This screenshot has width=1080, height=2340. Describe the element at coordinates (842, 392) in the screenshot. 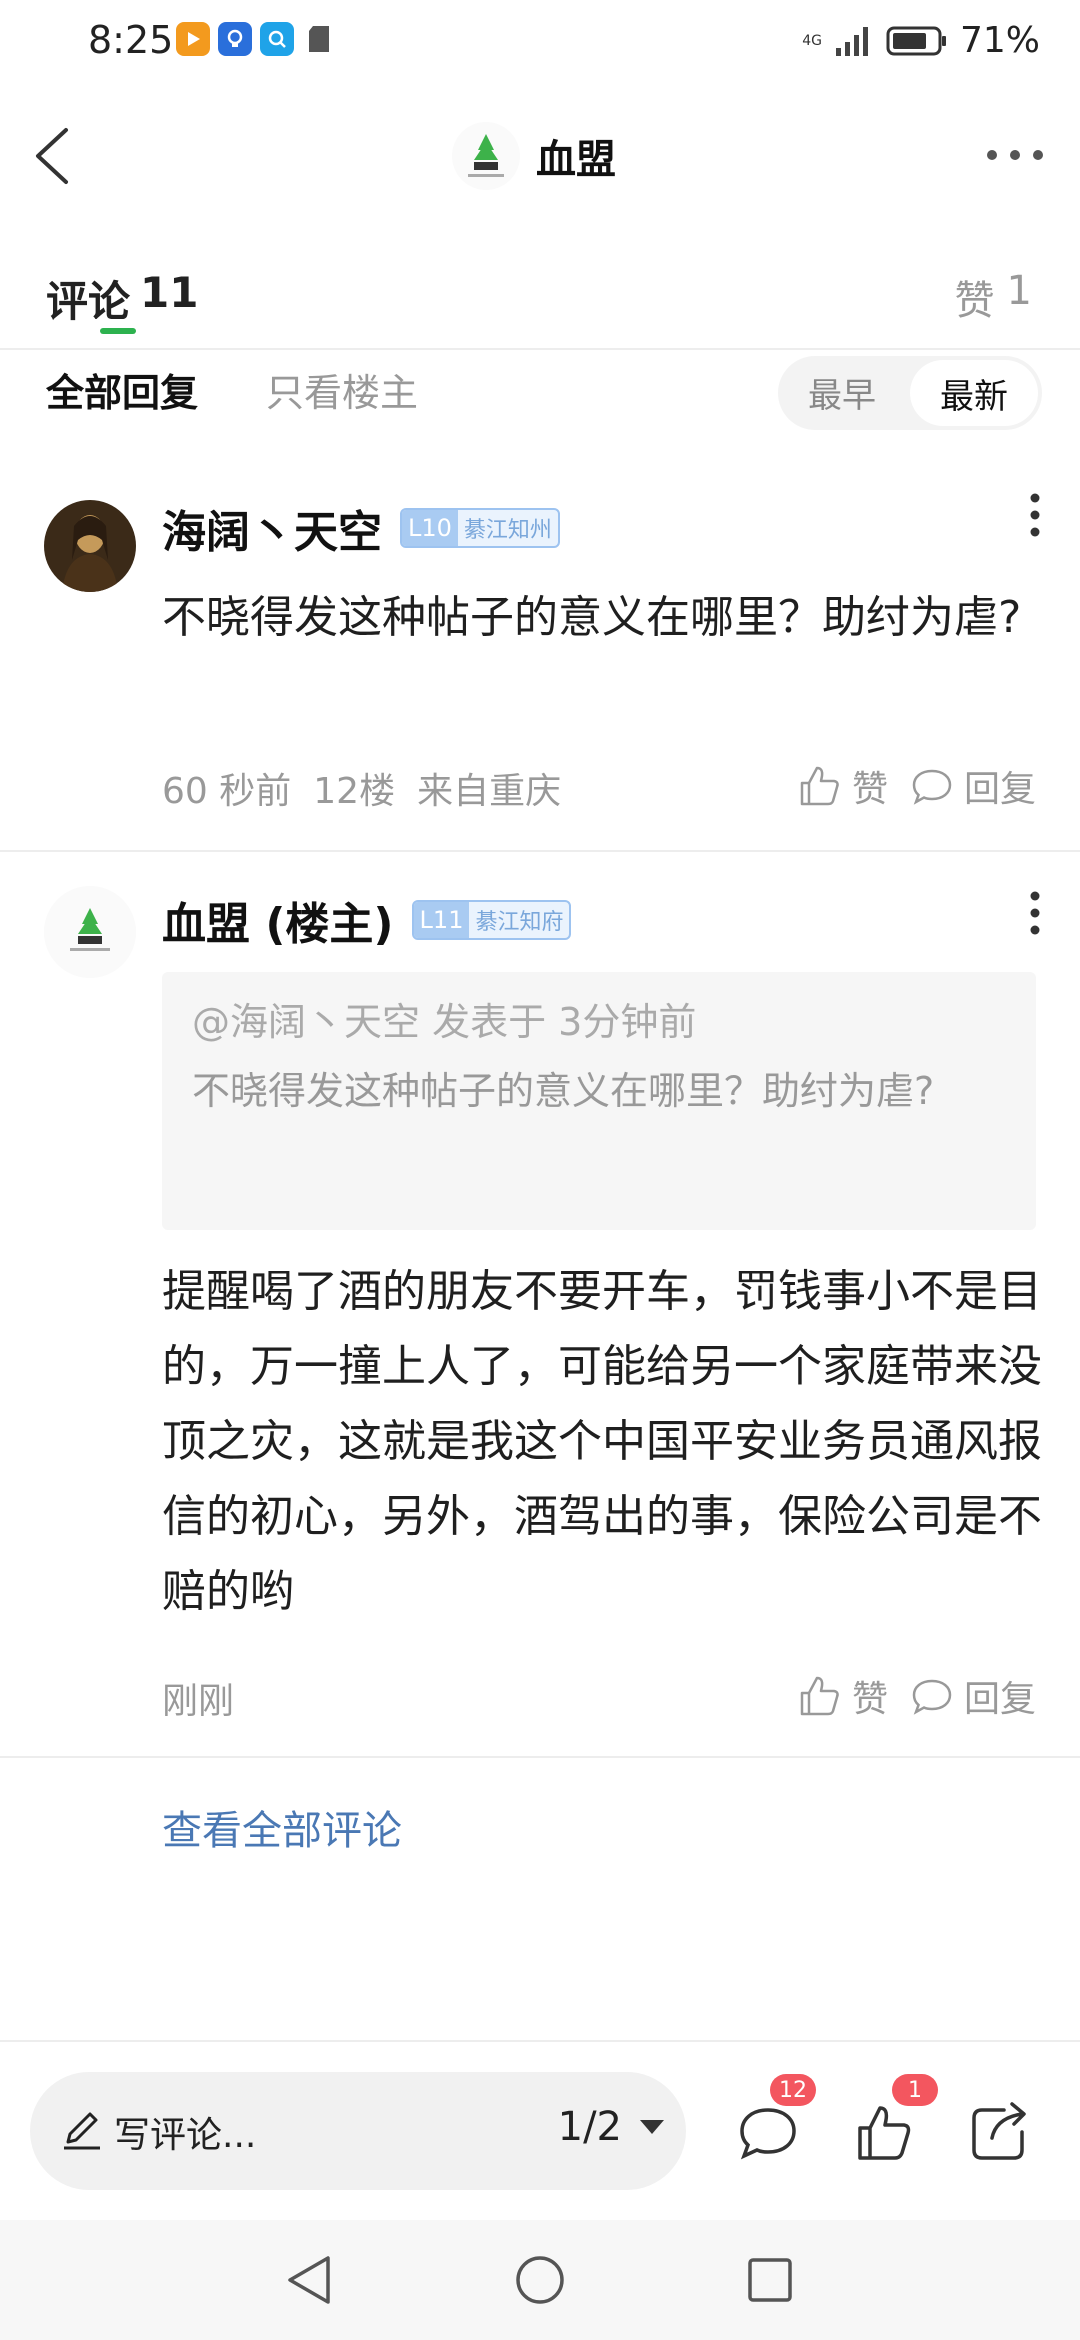

I see `sort-oldest-option: 最早` at that location.